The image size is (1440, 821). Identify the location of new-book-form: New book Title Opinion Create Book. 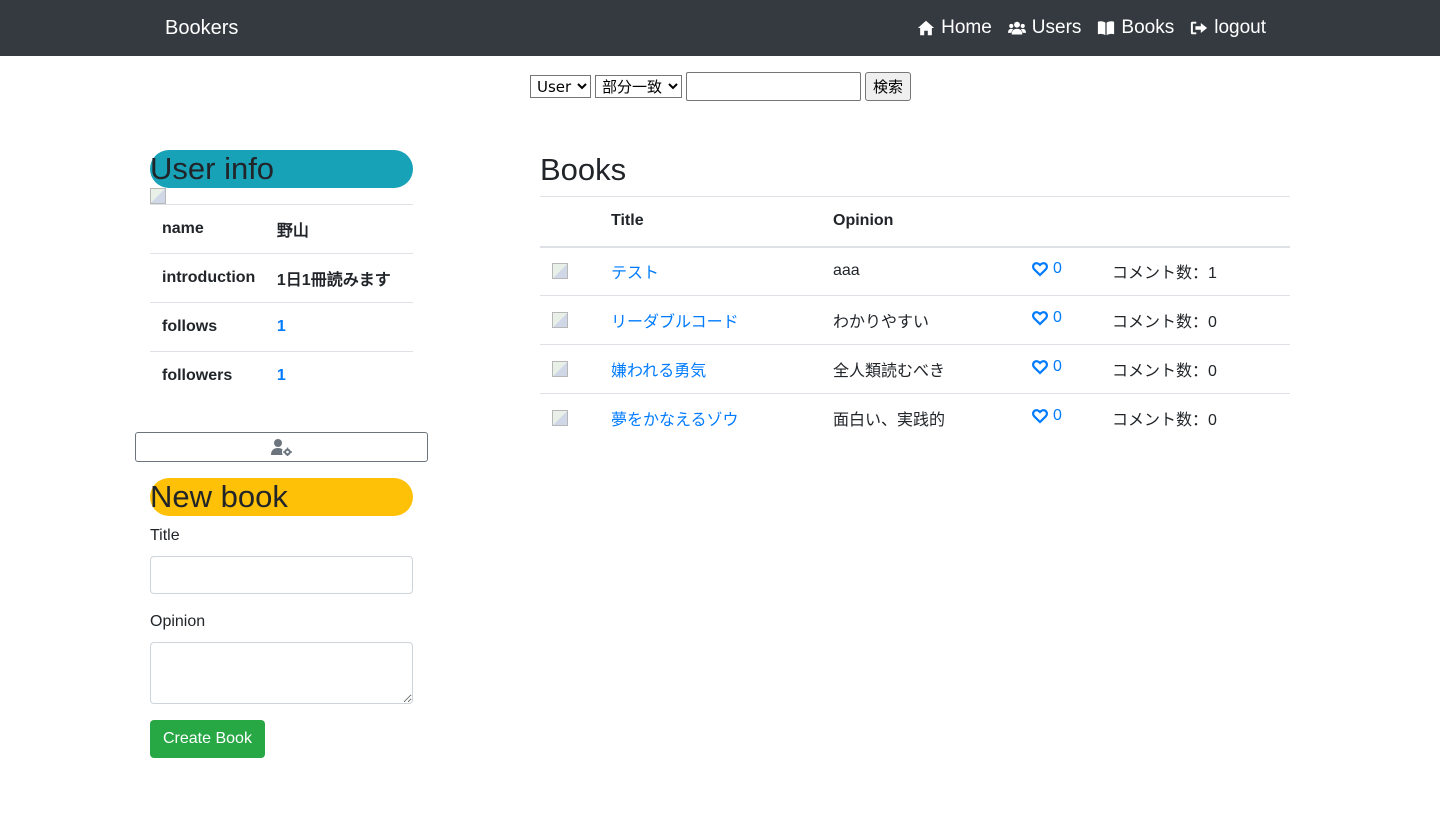
(281, 618).